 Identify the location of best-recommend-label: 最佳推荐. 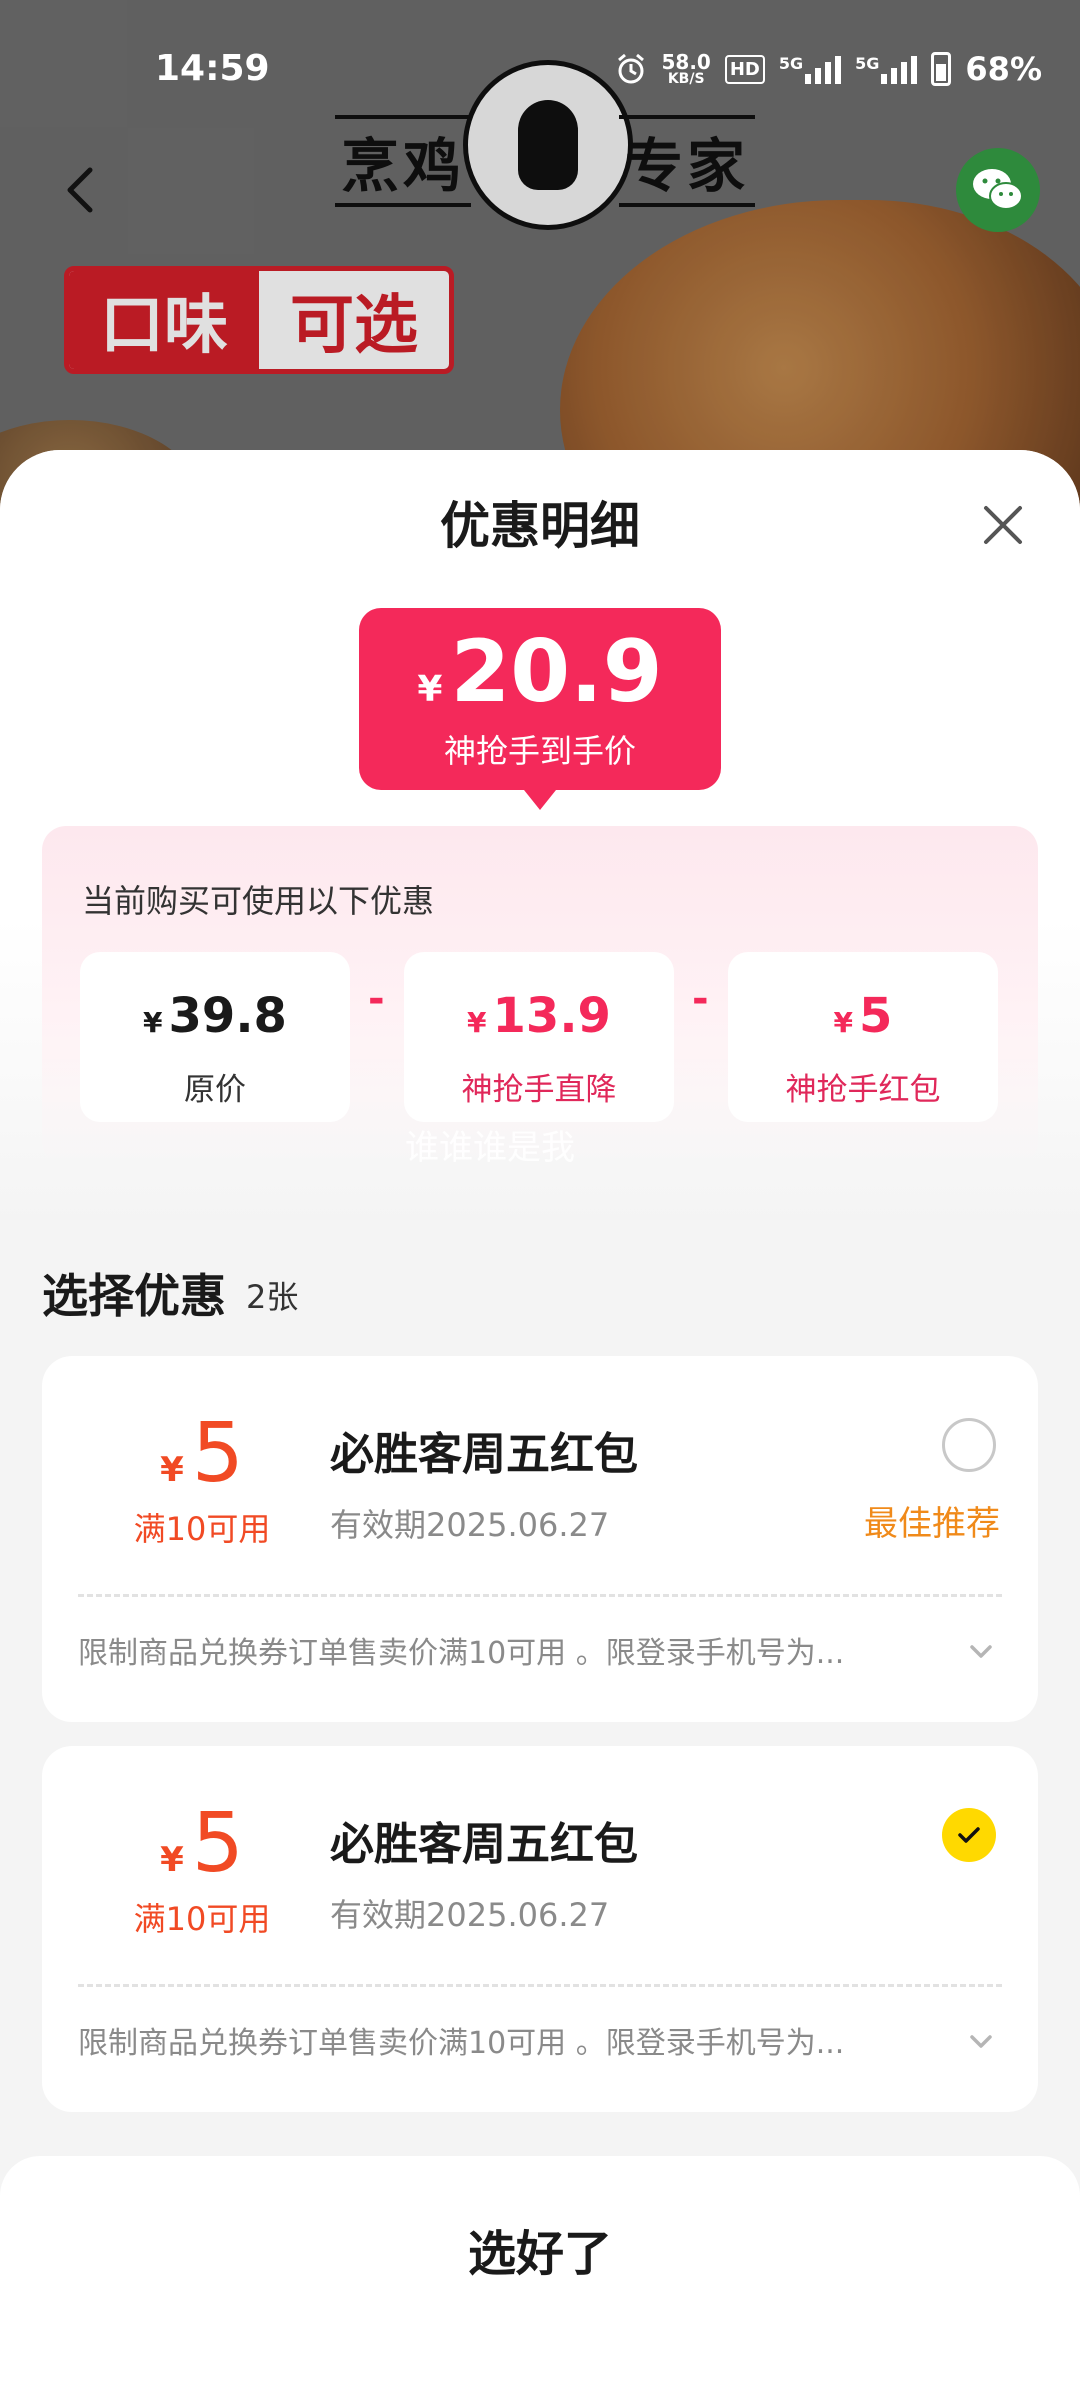
(932, 1524).